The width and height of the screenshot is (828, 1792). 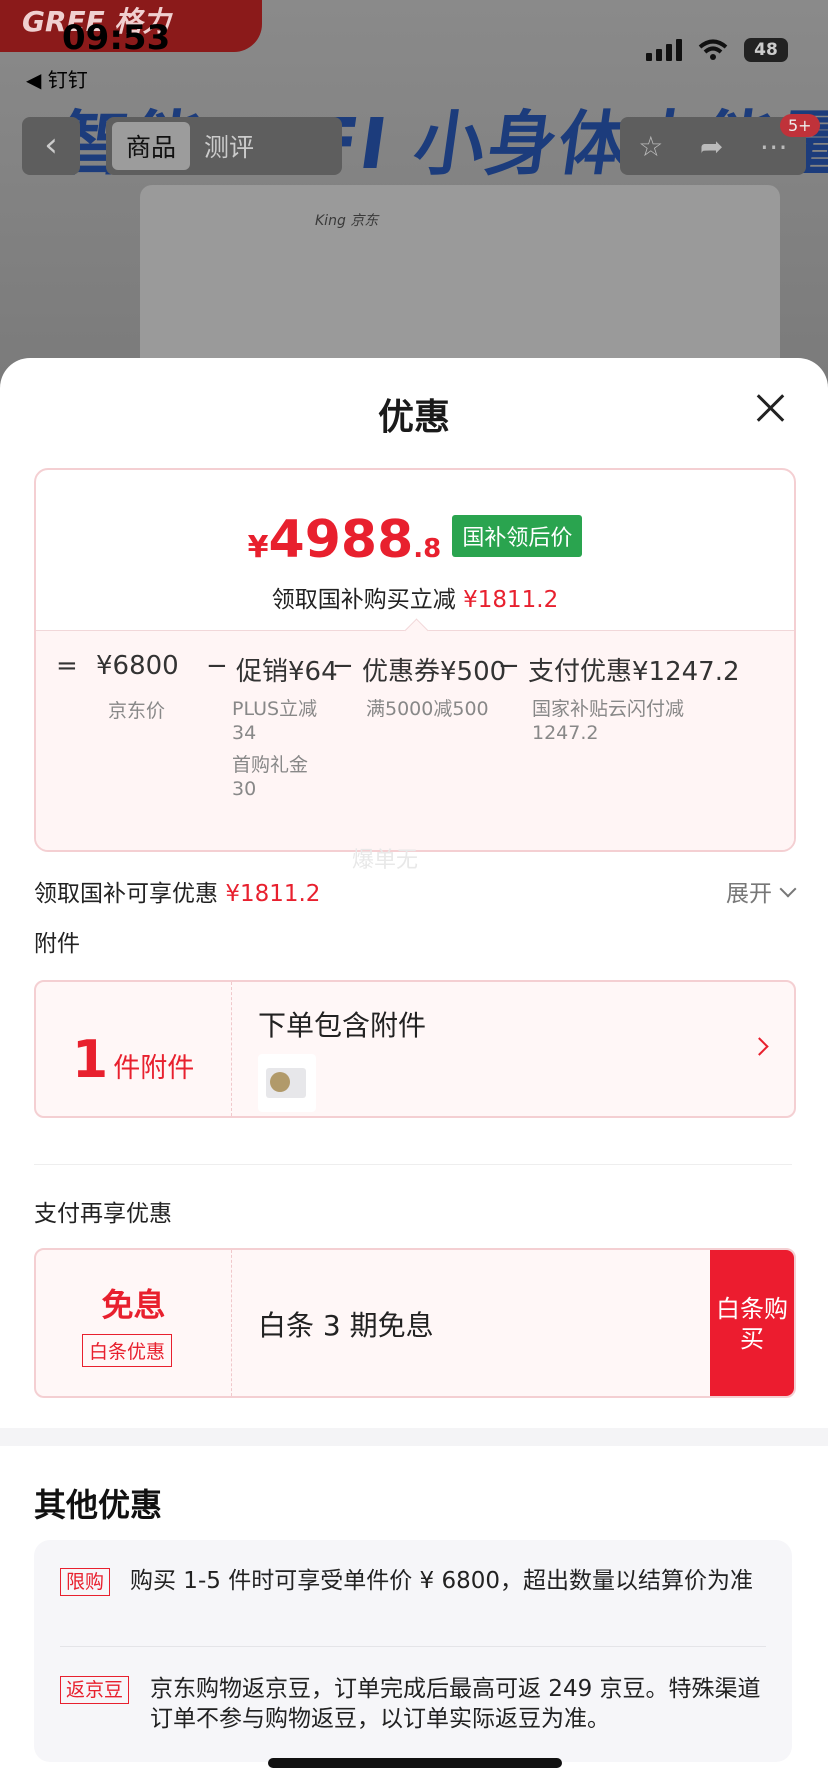 I want to click on price-summary: ¥4988.8 国补领后价 领取国补购买立减 ¥1811.2, so click(x=415, y=550).